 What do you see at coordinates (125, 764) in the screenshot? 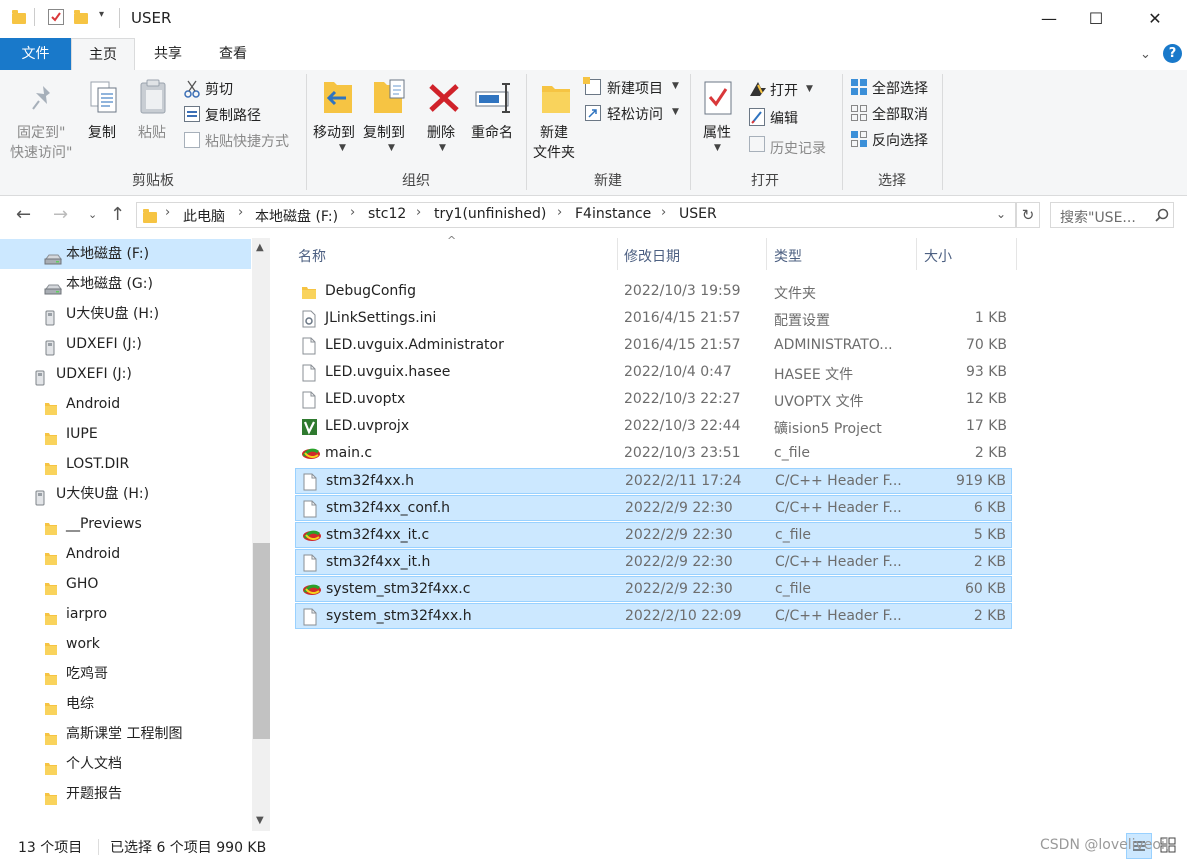
I see `nav-item: 个人文档` at bounding box center [125, 764].